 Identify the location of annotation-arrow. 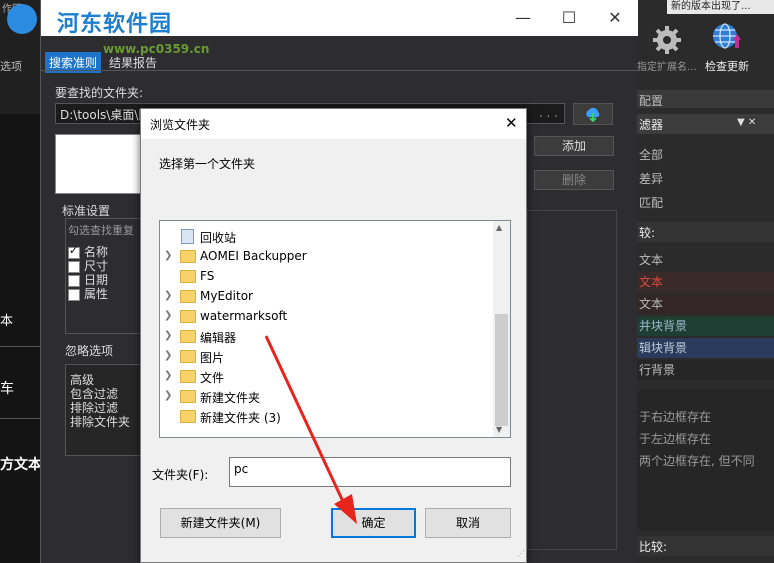
(310, 429).